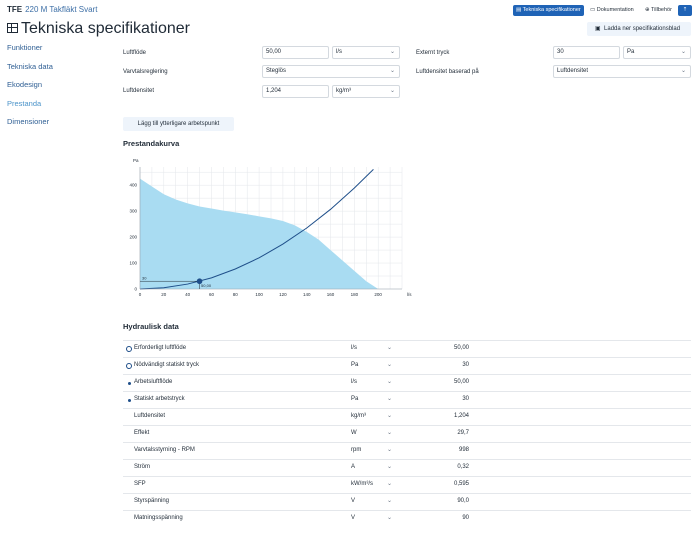  I want to click on tech-spec-label: Tekniska specifikationer, so click(551, 10).